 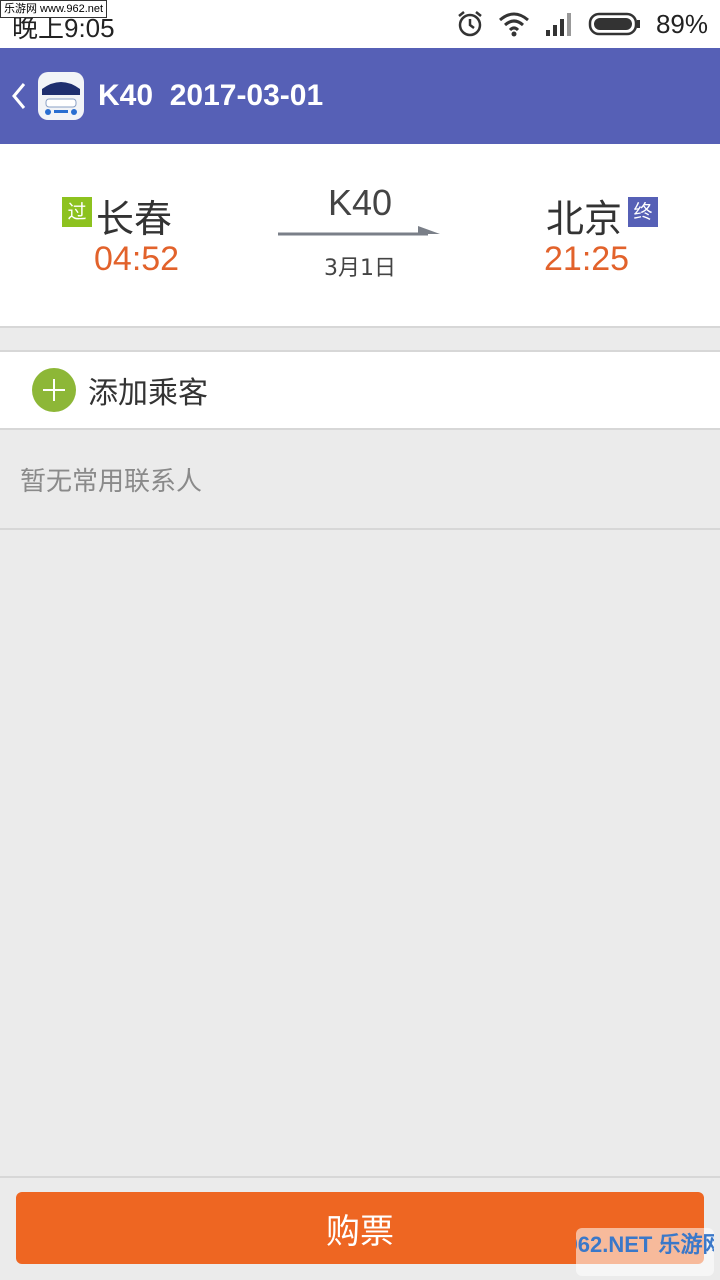 I want to click on arrival-time: 21:25, so click(x=587, y=259).